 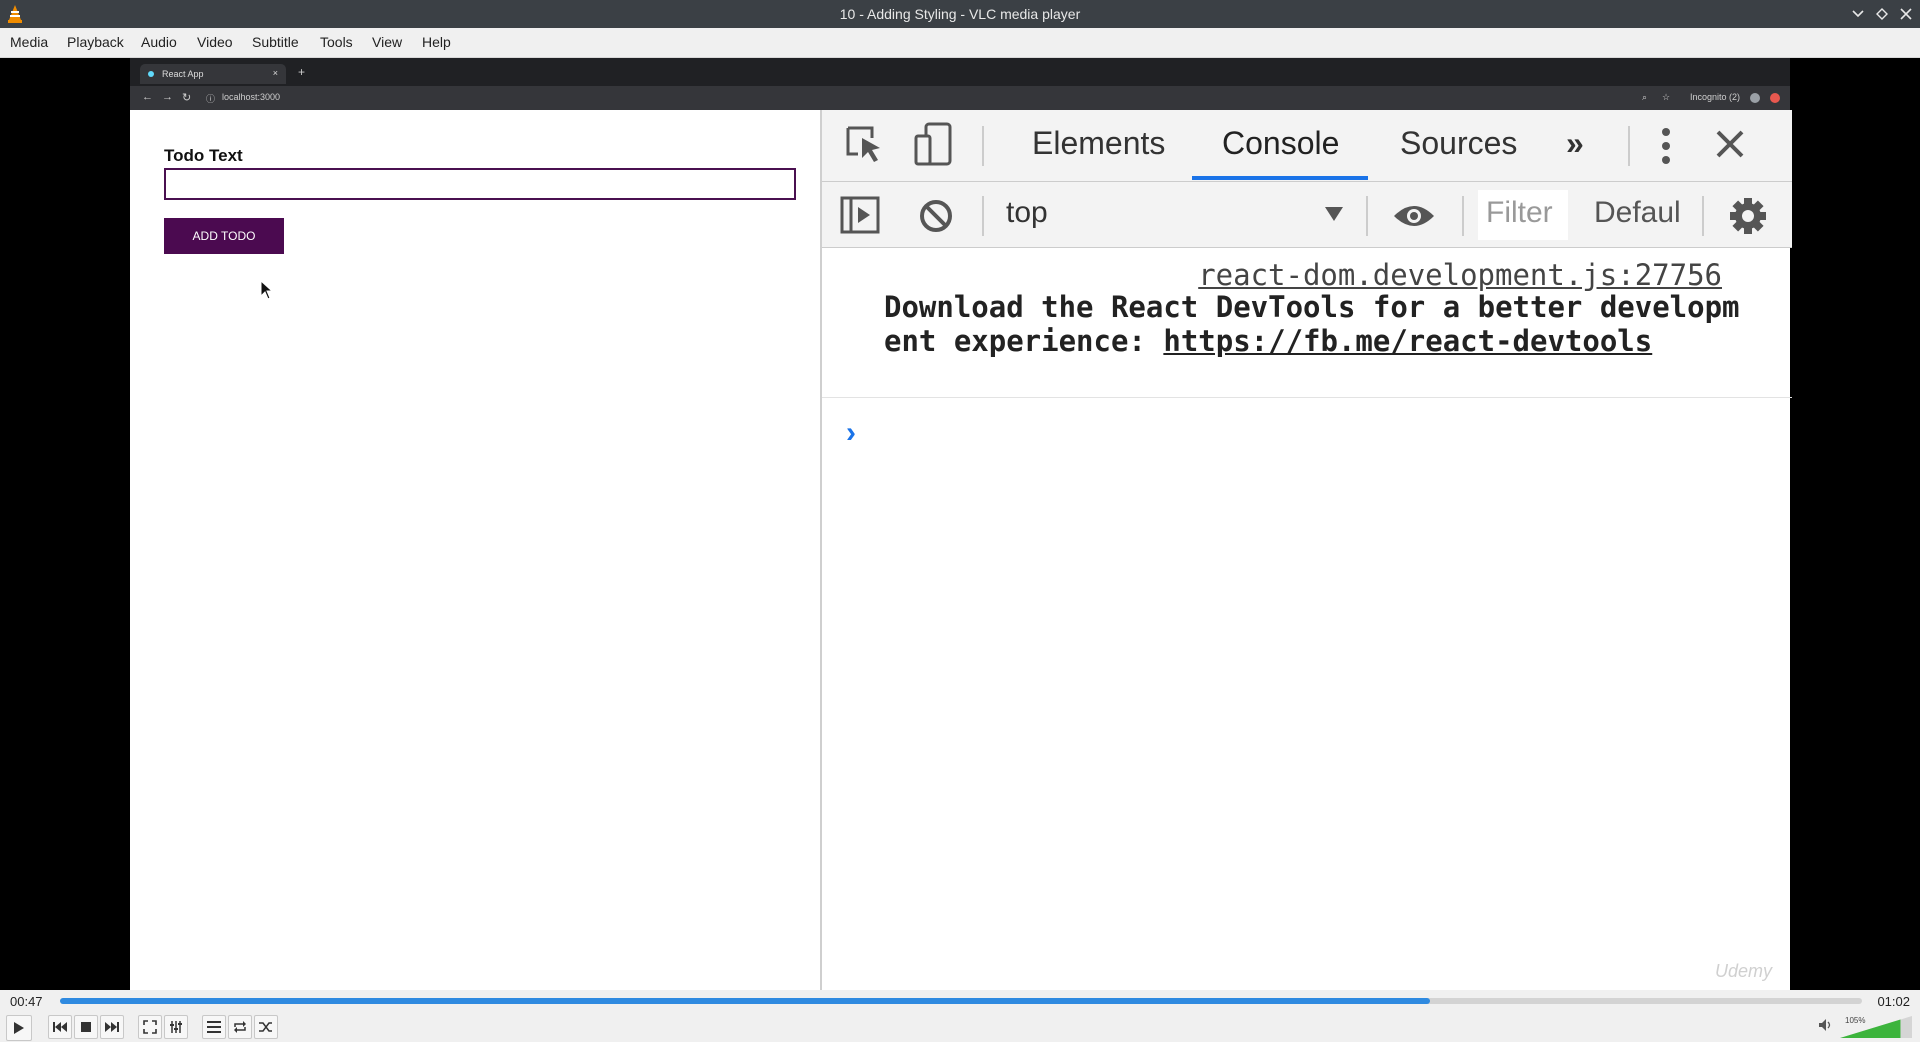 I want to click on star-icon: ☆, so click(x=1666, y=97).